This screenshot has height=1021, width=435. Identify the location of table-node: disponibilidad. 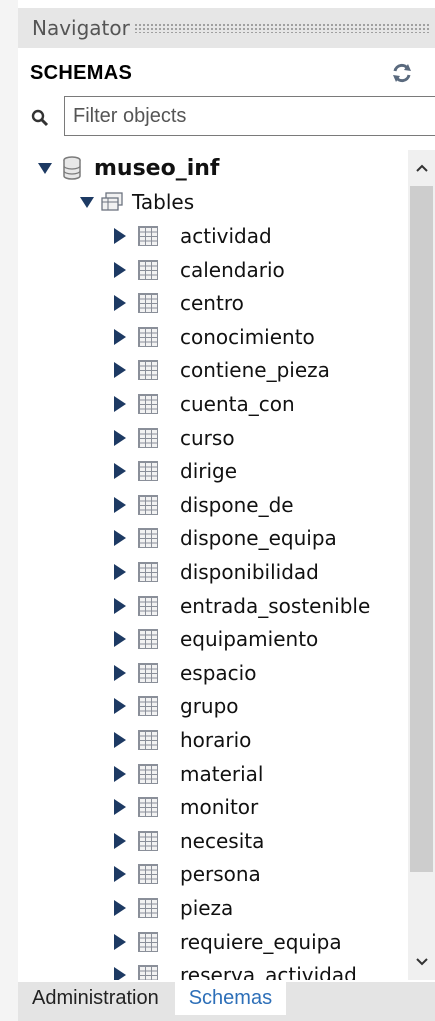
(216, 572).